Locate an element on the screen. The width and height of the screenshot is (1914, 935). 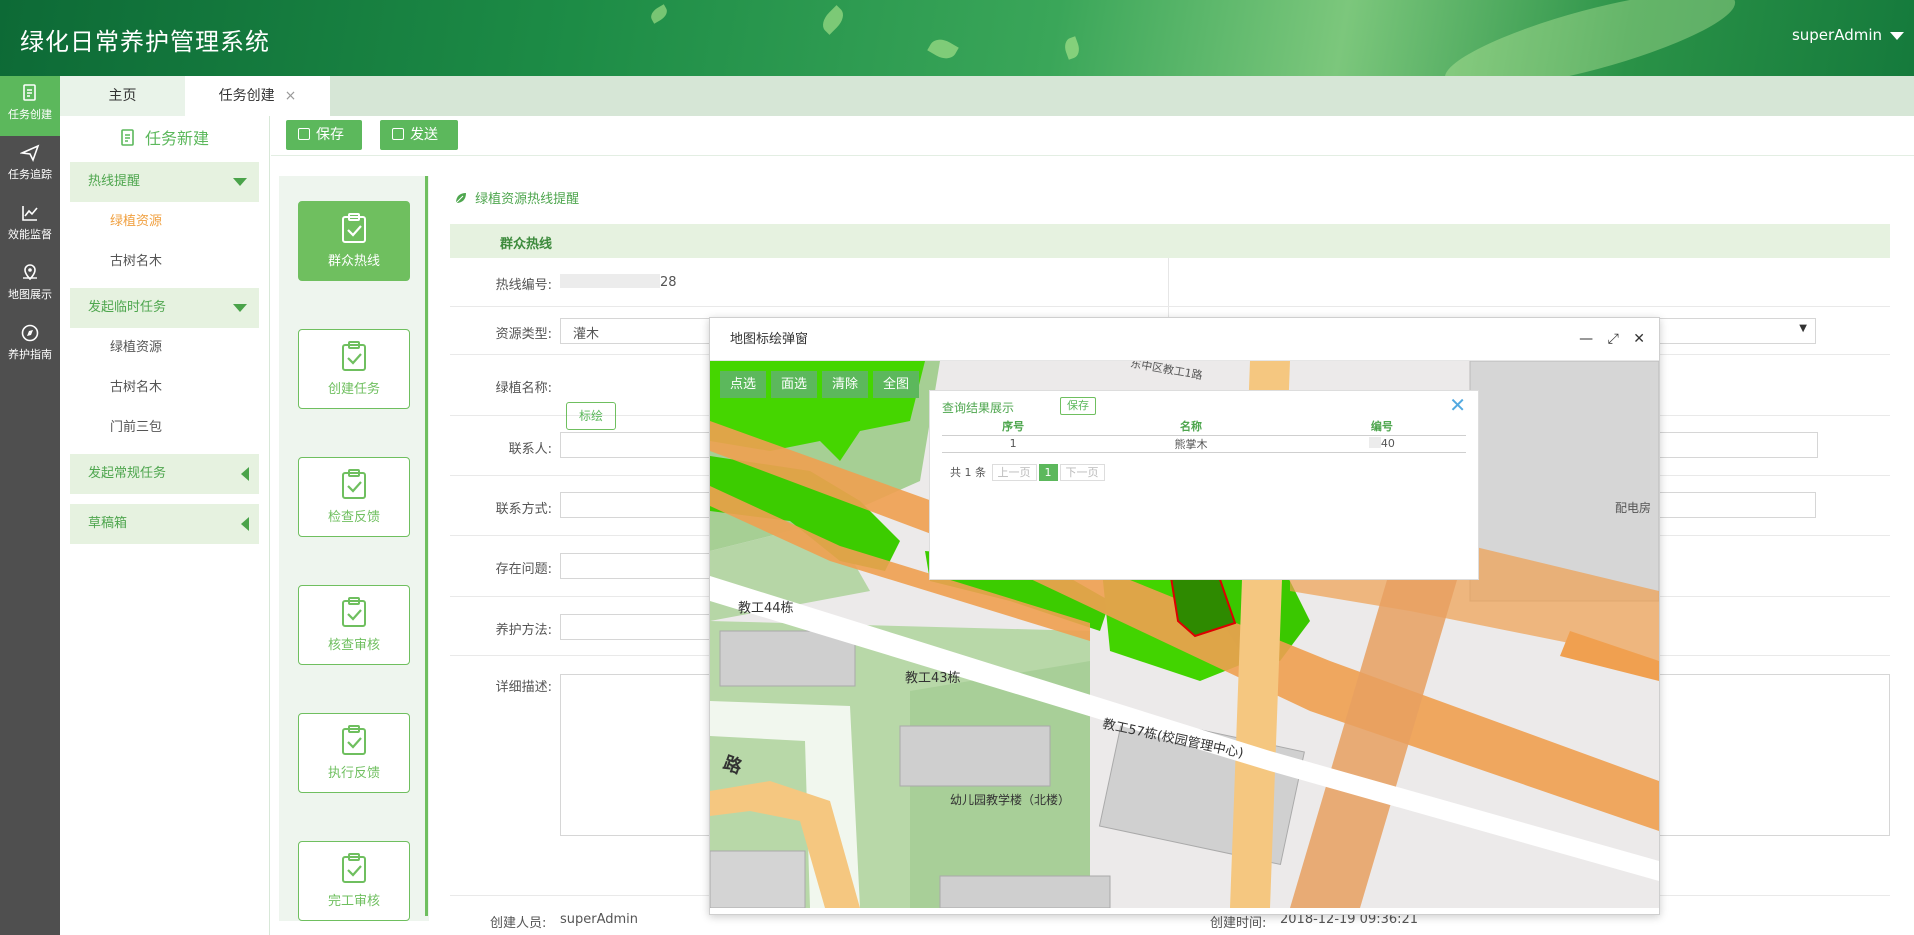
workflow-step-complete: 完工审核 is located at coordinates (354, 881).